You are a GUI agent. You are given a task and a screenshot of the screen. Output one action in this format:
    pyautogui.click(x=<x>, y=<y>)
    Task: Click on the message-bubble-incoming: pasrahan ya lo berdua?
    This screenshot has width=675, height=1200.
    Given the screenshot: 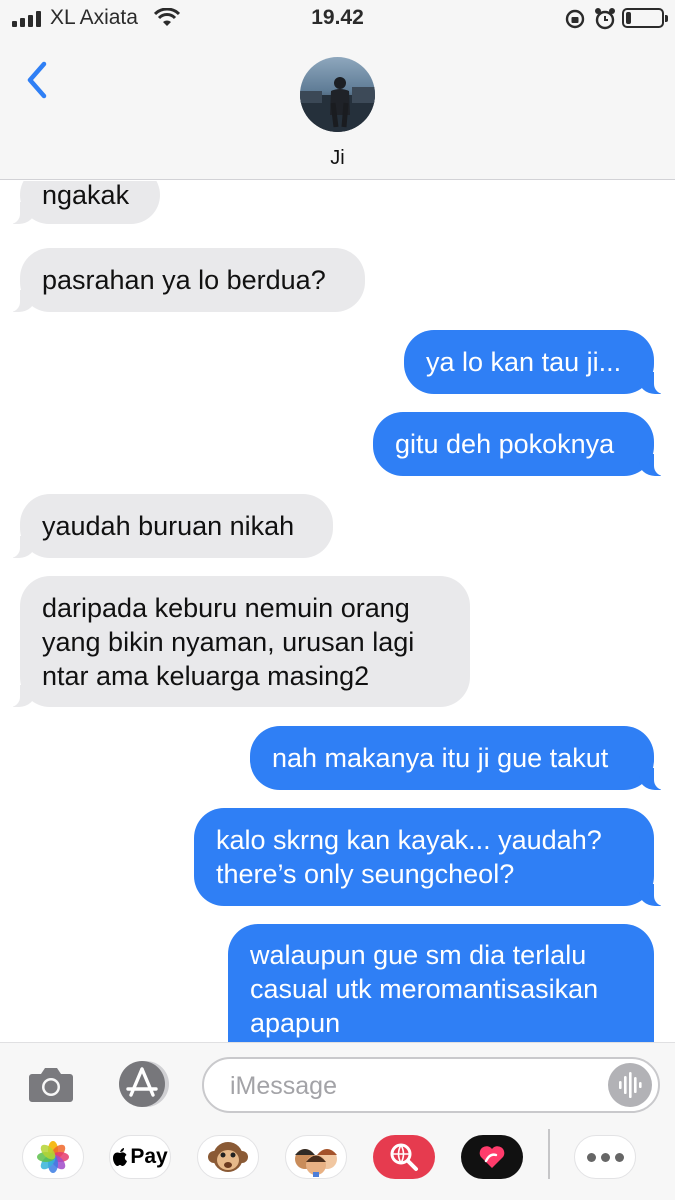 What is the action you would take?
    pyautogui.click(x=184, y=280)
    